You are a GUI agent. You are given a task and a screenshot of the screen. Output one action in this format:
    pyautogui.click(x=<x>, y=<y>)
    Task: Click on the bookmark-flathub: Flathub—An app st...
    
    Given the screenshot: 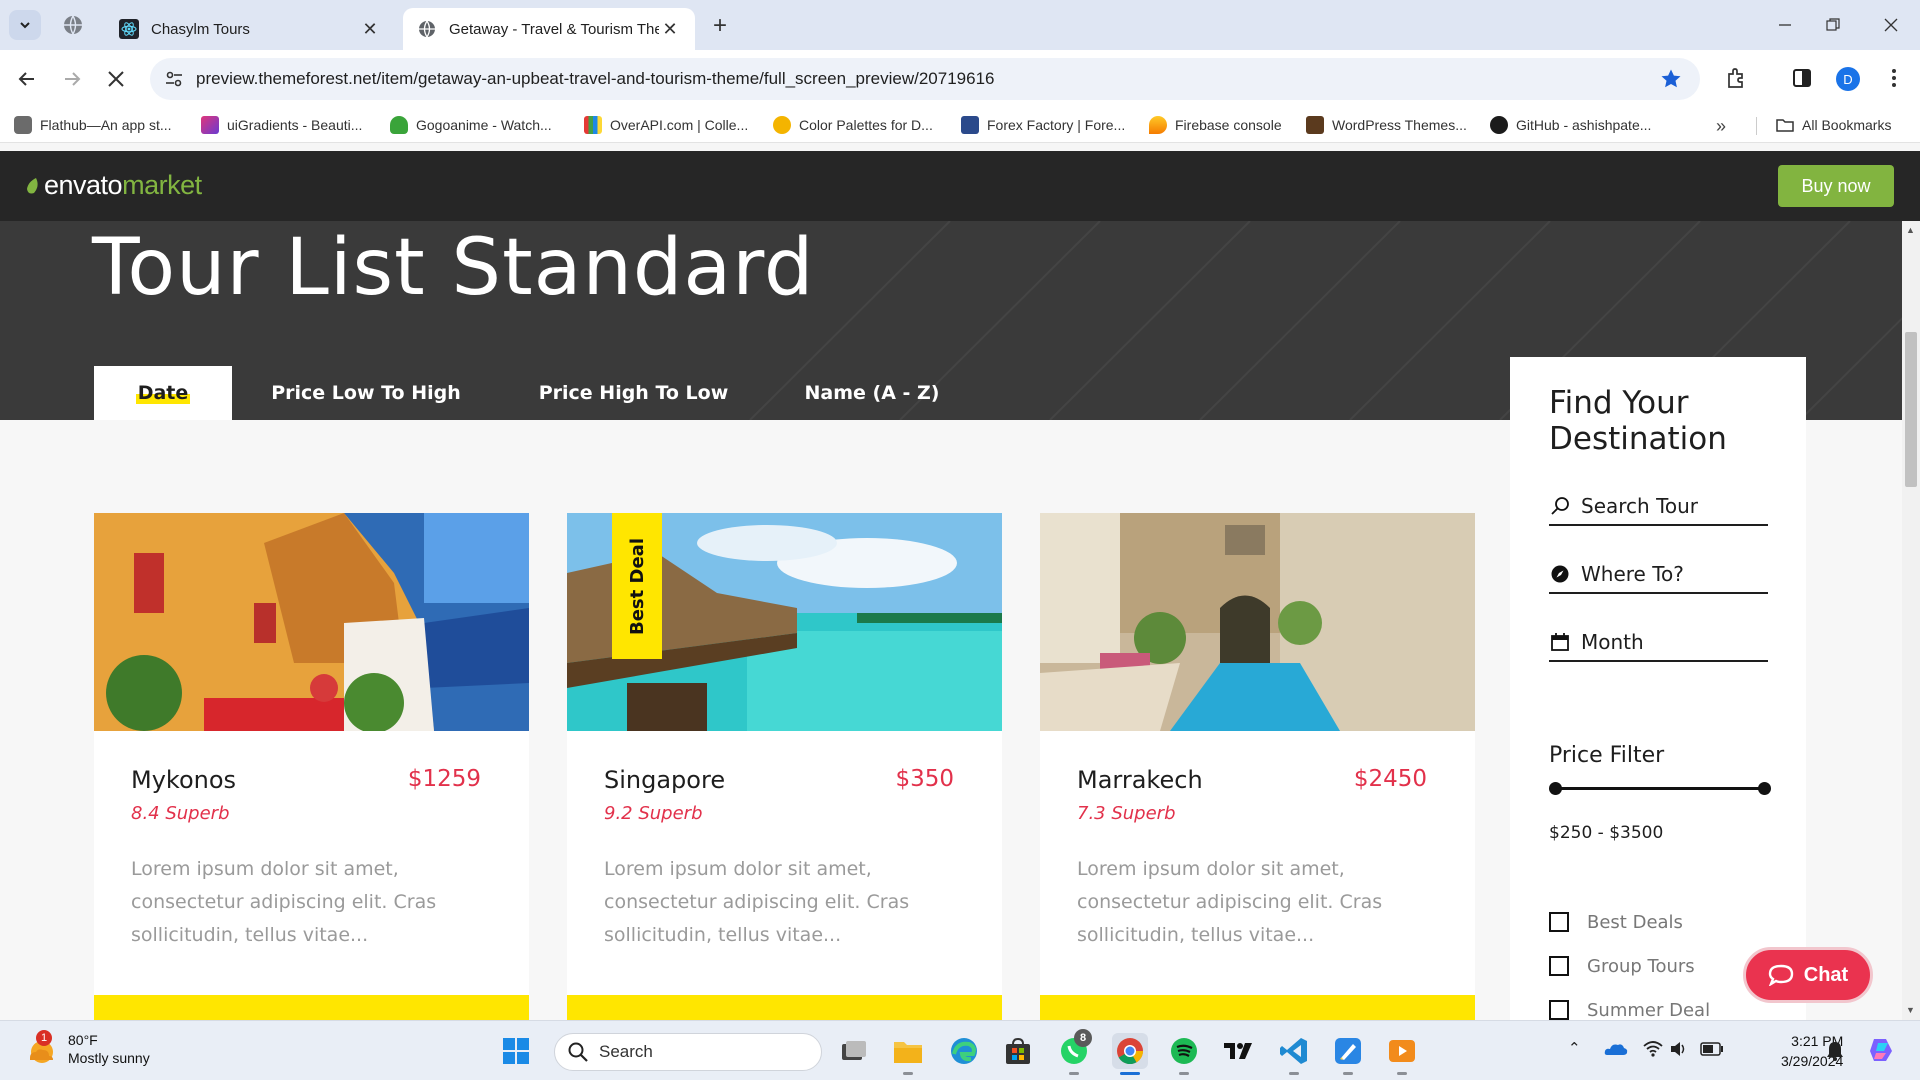 What is the action you would take?
    pyautogui.click(x=93, y=125)
    